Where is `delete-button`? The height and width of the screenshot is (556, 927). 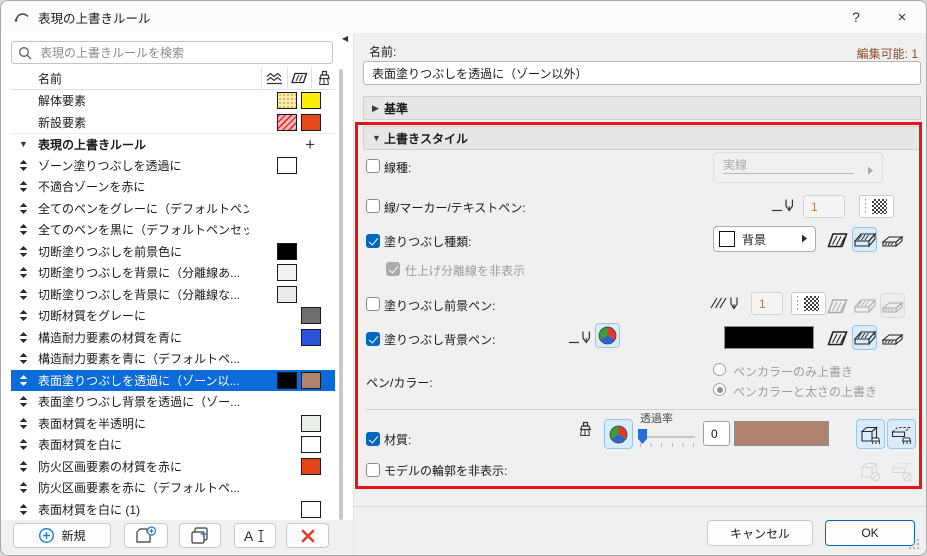
delete-button is located at coordinates (307, 535).